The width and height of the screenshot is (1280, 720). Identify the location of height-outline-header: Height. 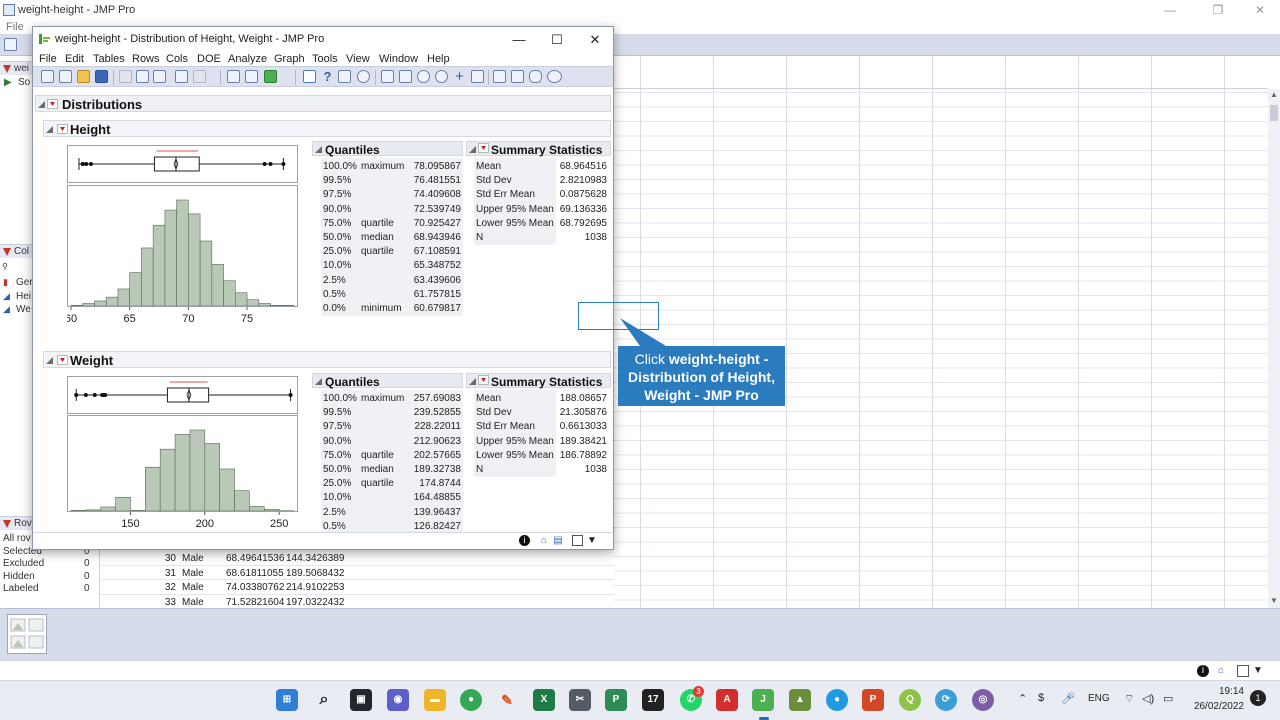
(327, 128).